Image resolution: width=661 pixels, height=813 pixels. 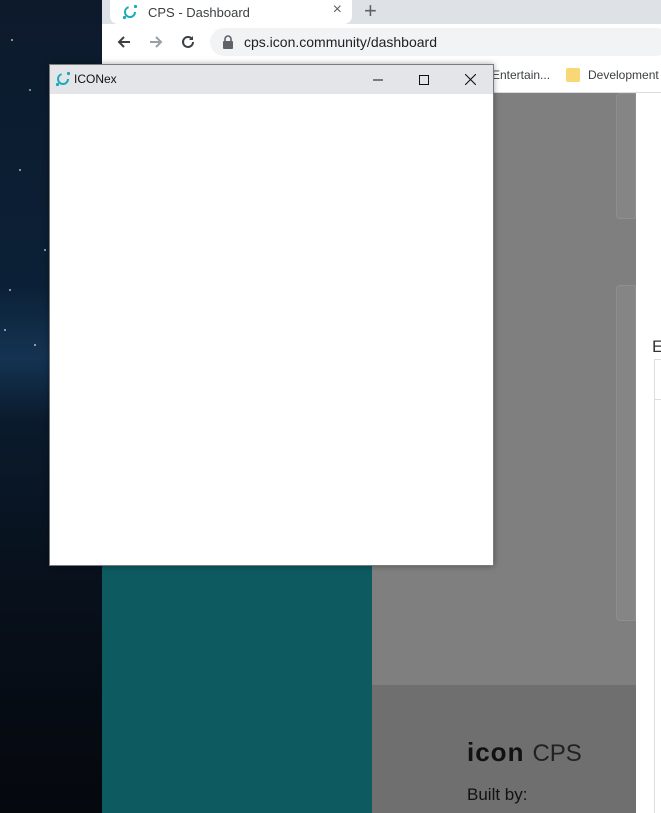 I want to click on back-button, so click(x=124, y=42).